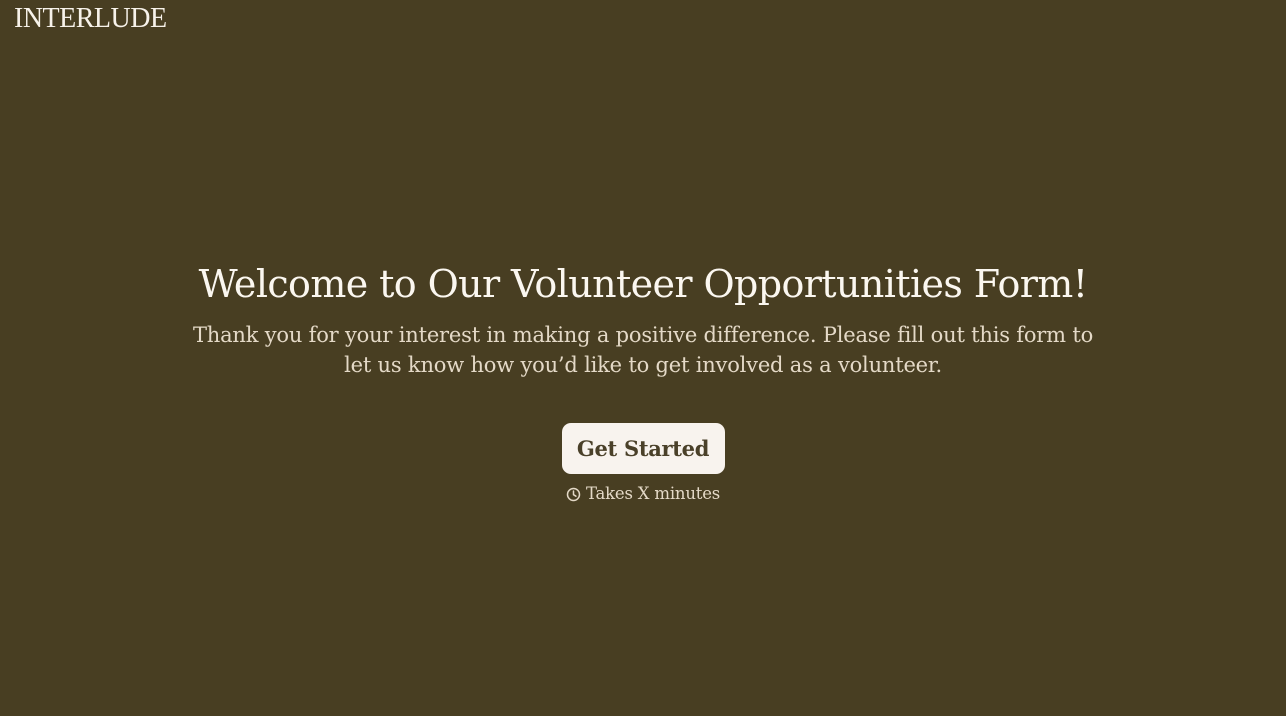 The image size is (1286, 716). Describe the element at coordinates (90, 18) in the screenshot. I see `brand-logo: INTERLUDE` at that location.